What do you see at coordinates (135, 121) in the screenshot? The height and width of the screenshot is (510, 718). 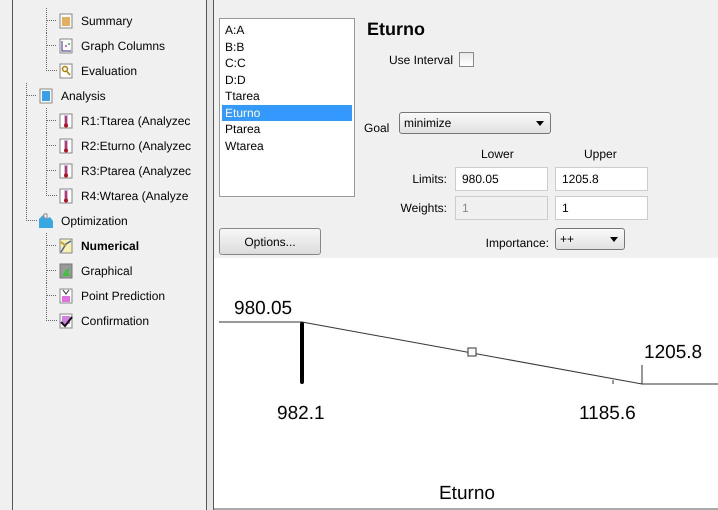 I see `tree-item: R1:Ttarea (Analyzec` at bounding box center [135, 121].